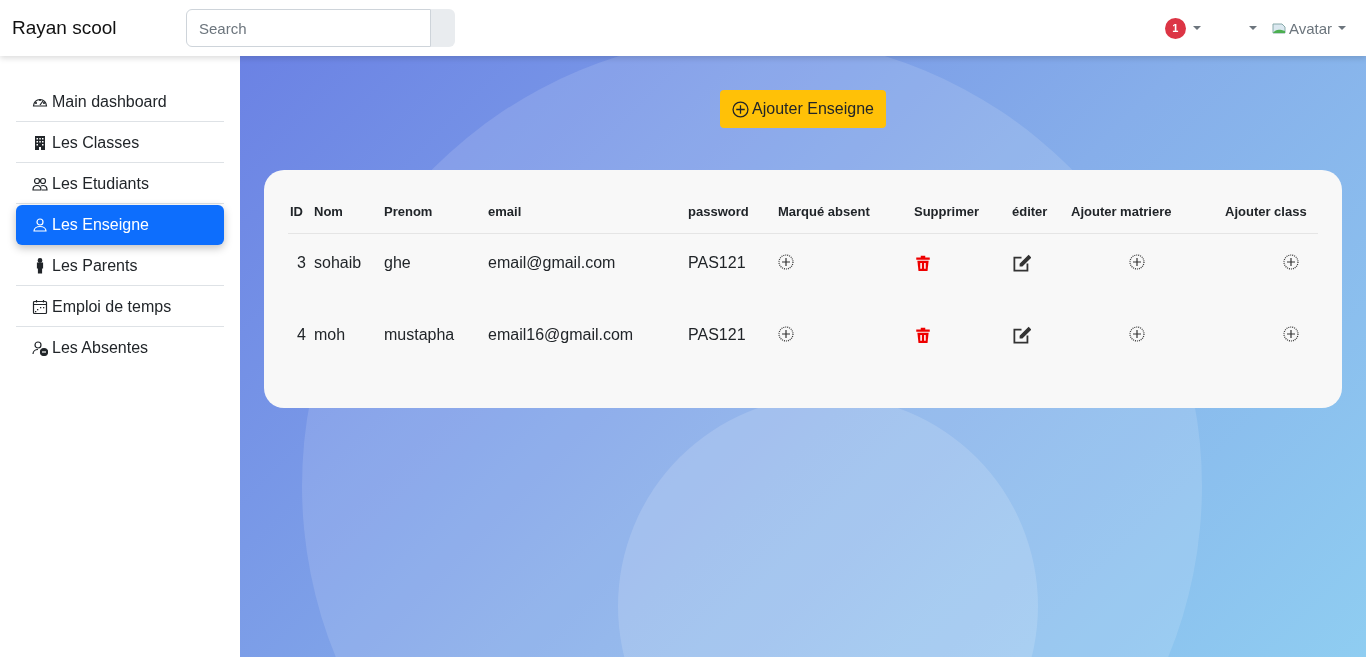 The height and width of the screenshot is (657, 1366). I want to click on building-icon, so click(40, 142).